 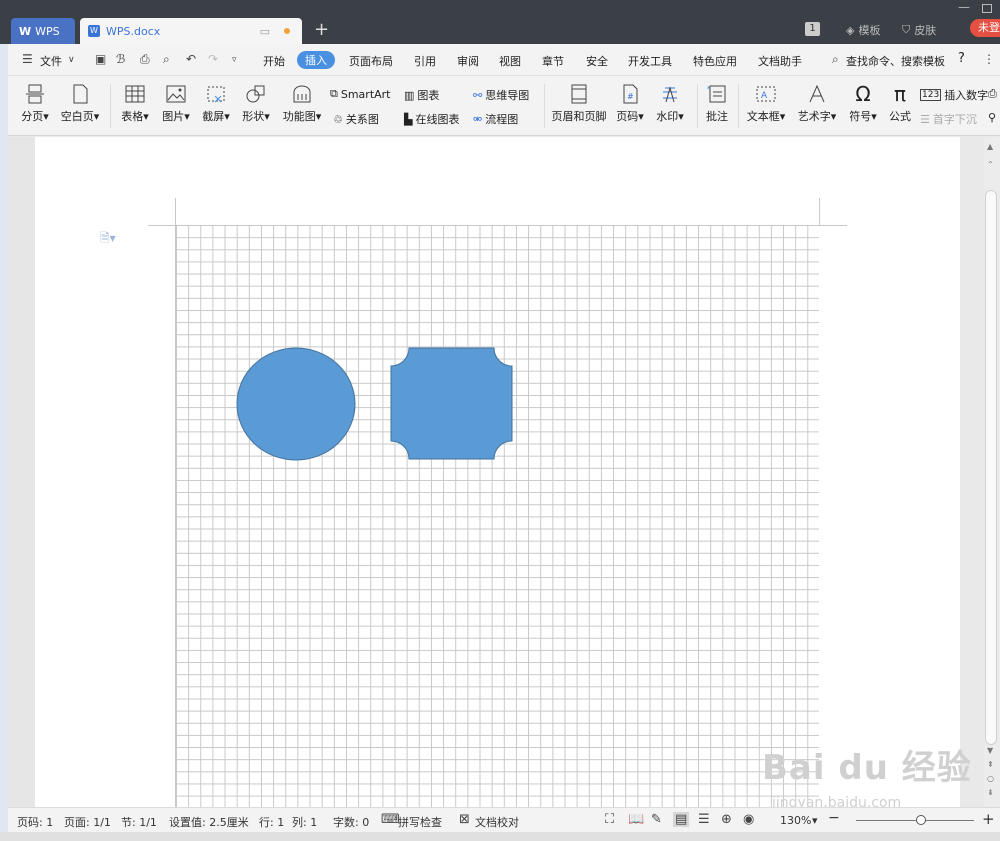 What do you see at coordinates (636, 819) in the screenshot?
I see `reading-mode-icon: 📖` at bounding box center [636, 819].